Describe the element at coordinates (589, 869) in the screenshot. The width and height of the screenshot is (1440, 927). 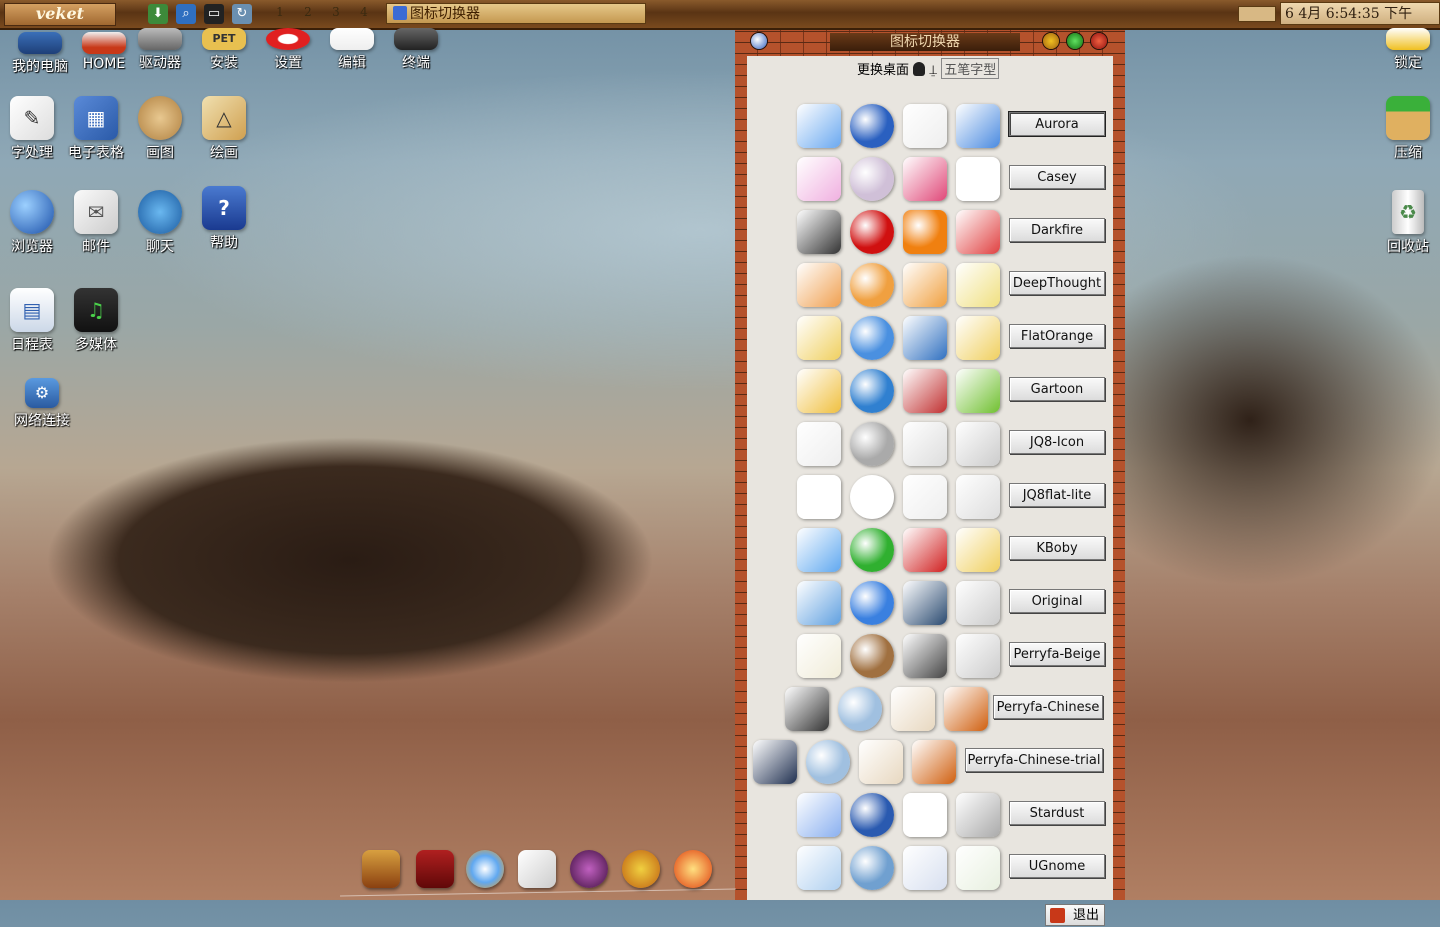
I see `music-icon` at that location.